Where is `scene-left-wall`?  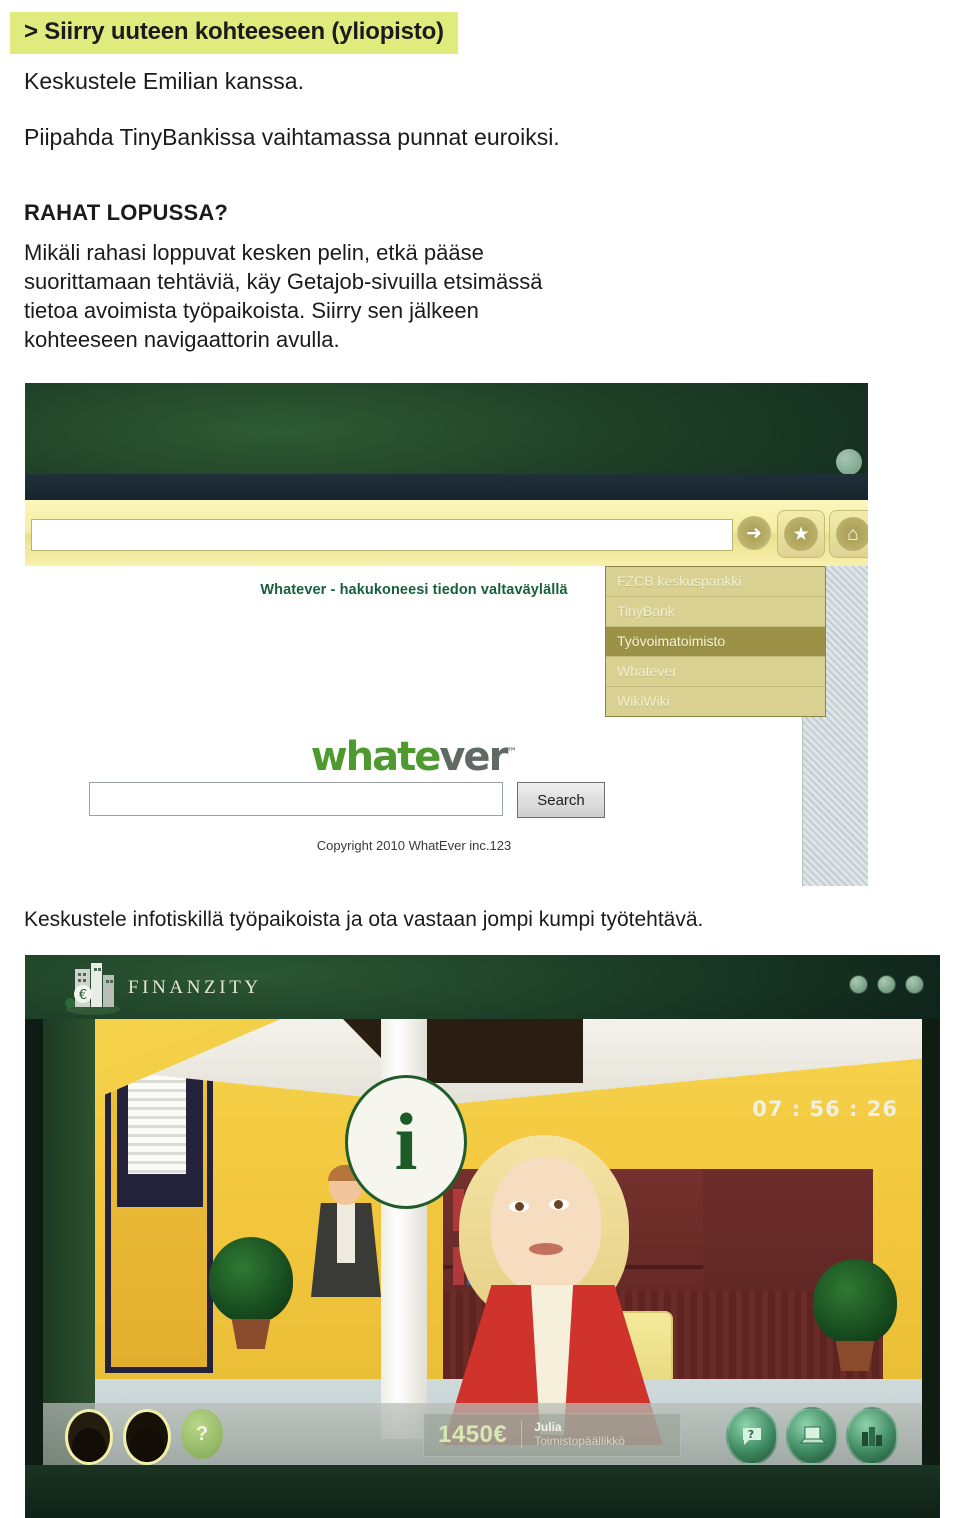
scene-left-wall is located at coordinates (69, 1242).